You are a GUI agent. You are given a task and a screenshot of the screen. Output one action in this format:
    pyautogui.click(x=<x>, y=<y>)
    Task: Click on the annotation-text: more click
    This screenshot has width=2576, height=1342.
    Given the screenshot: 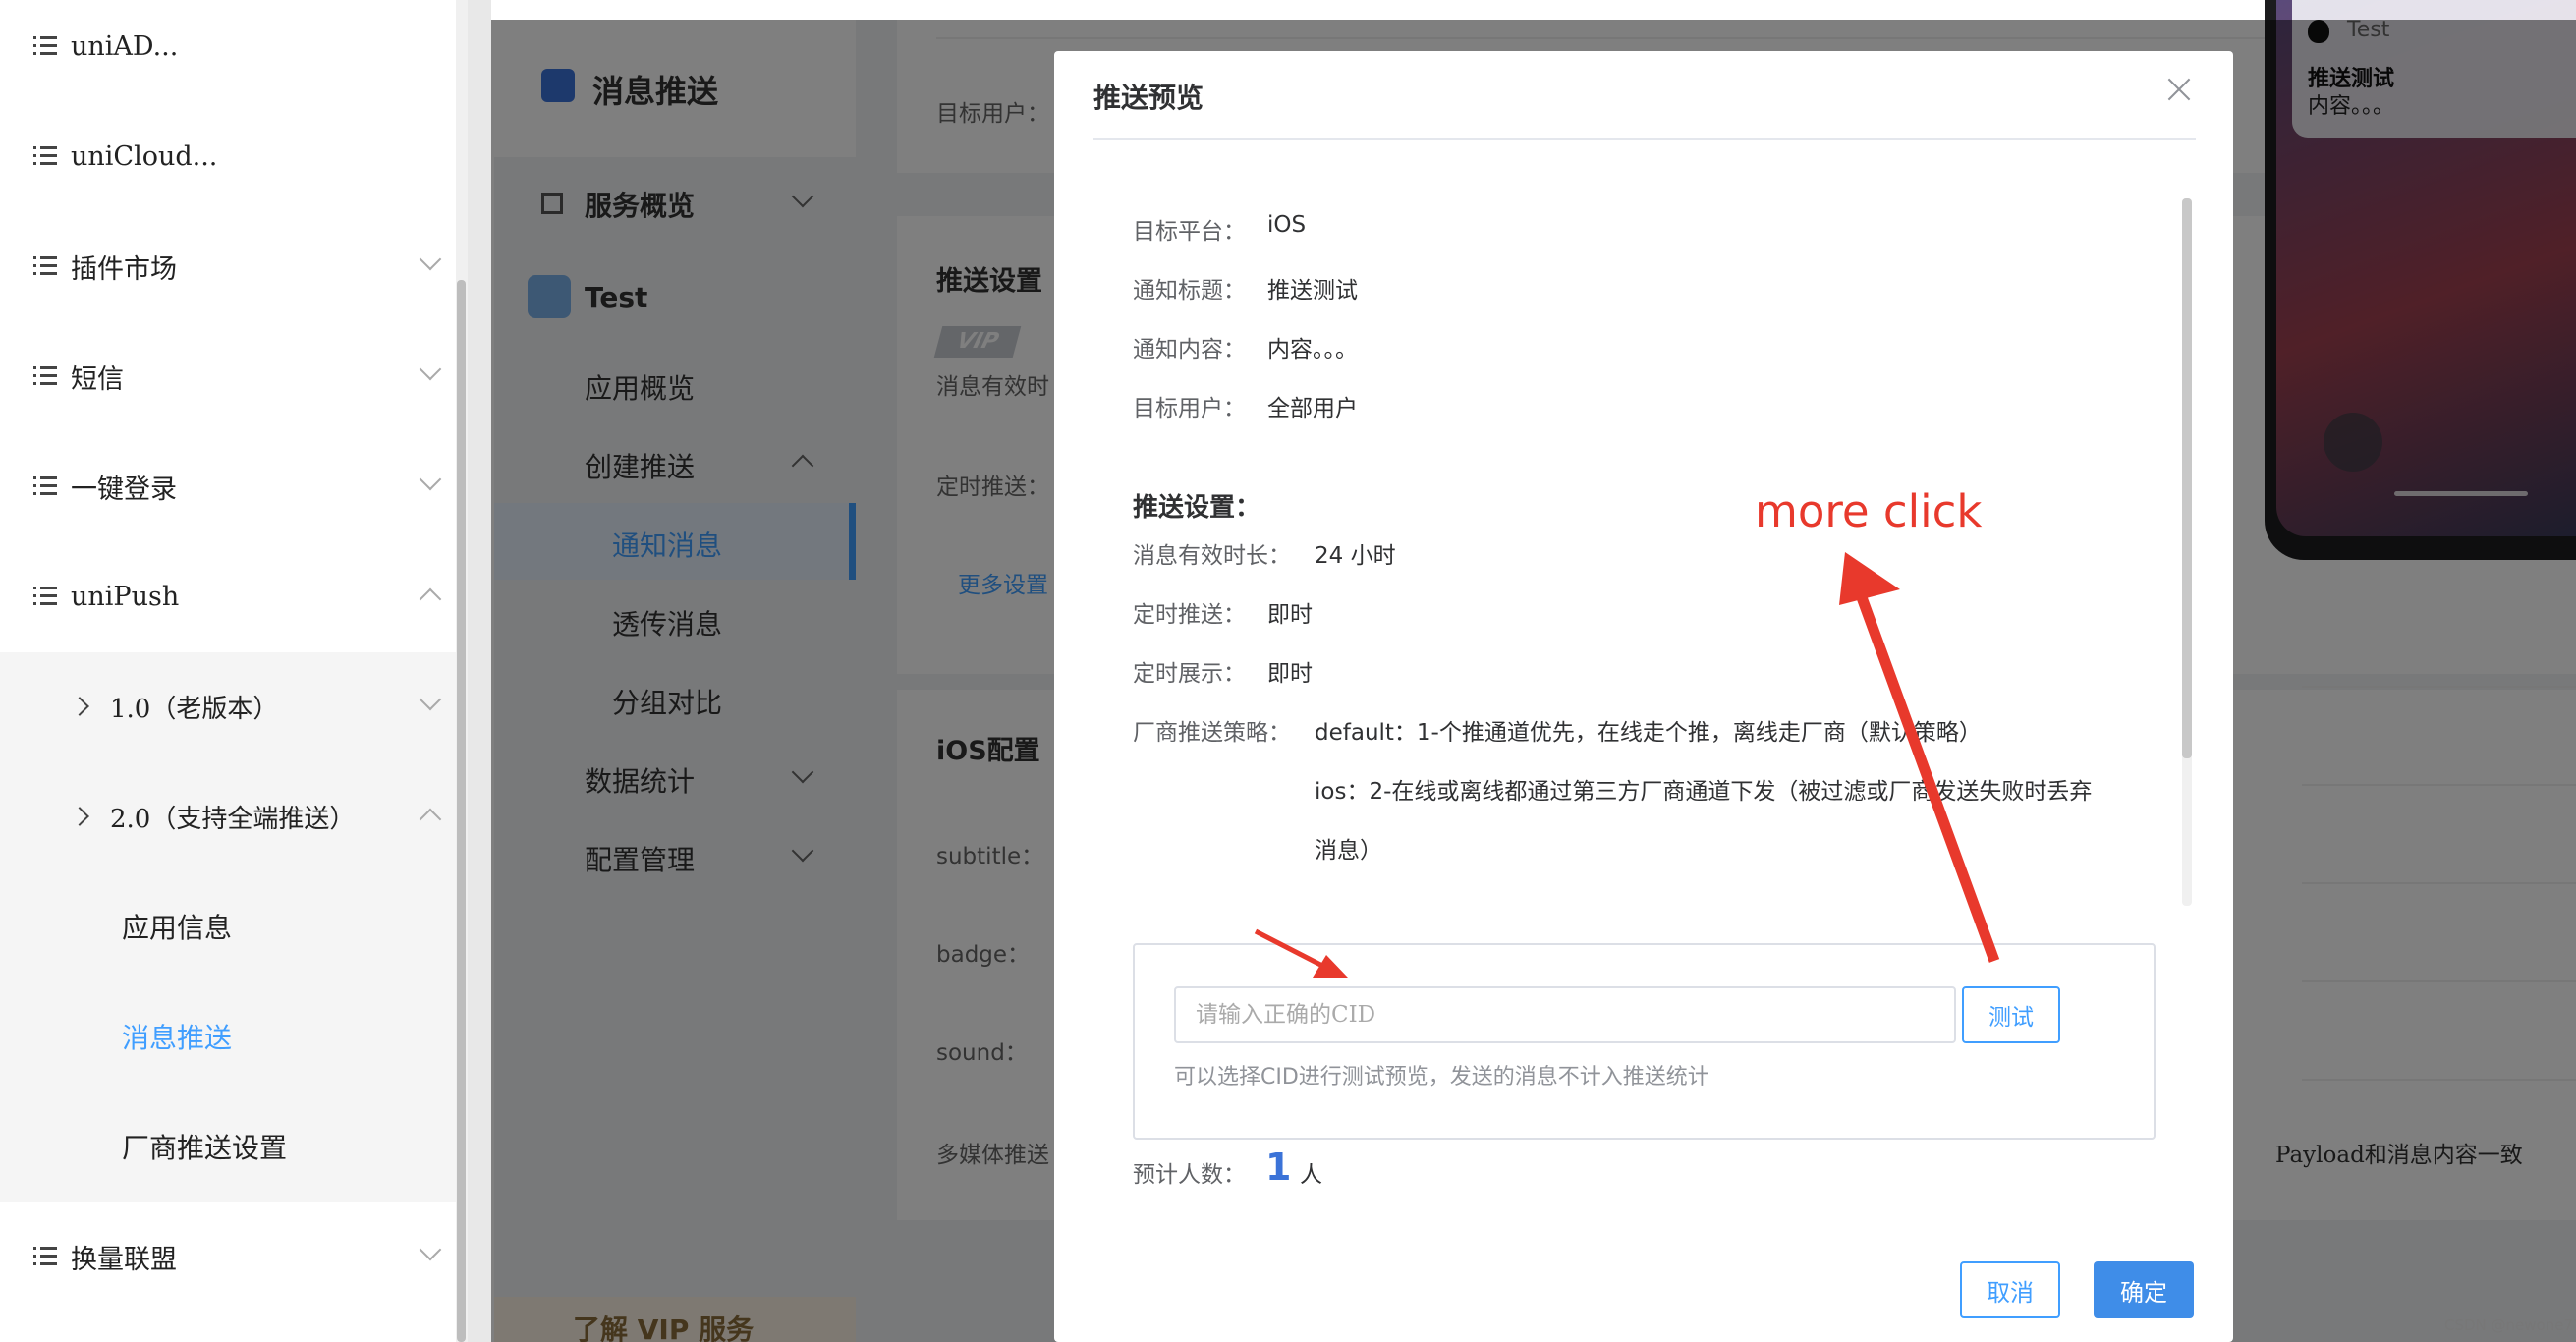 What is the action you would take?
    pyautogui.click(x=1869, y=511)
    